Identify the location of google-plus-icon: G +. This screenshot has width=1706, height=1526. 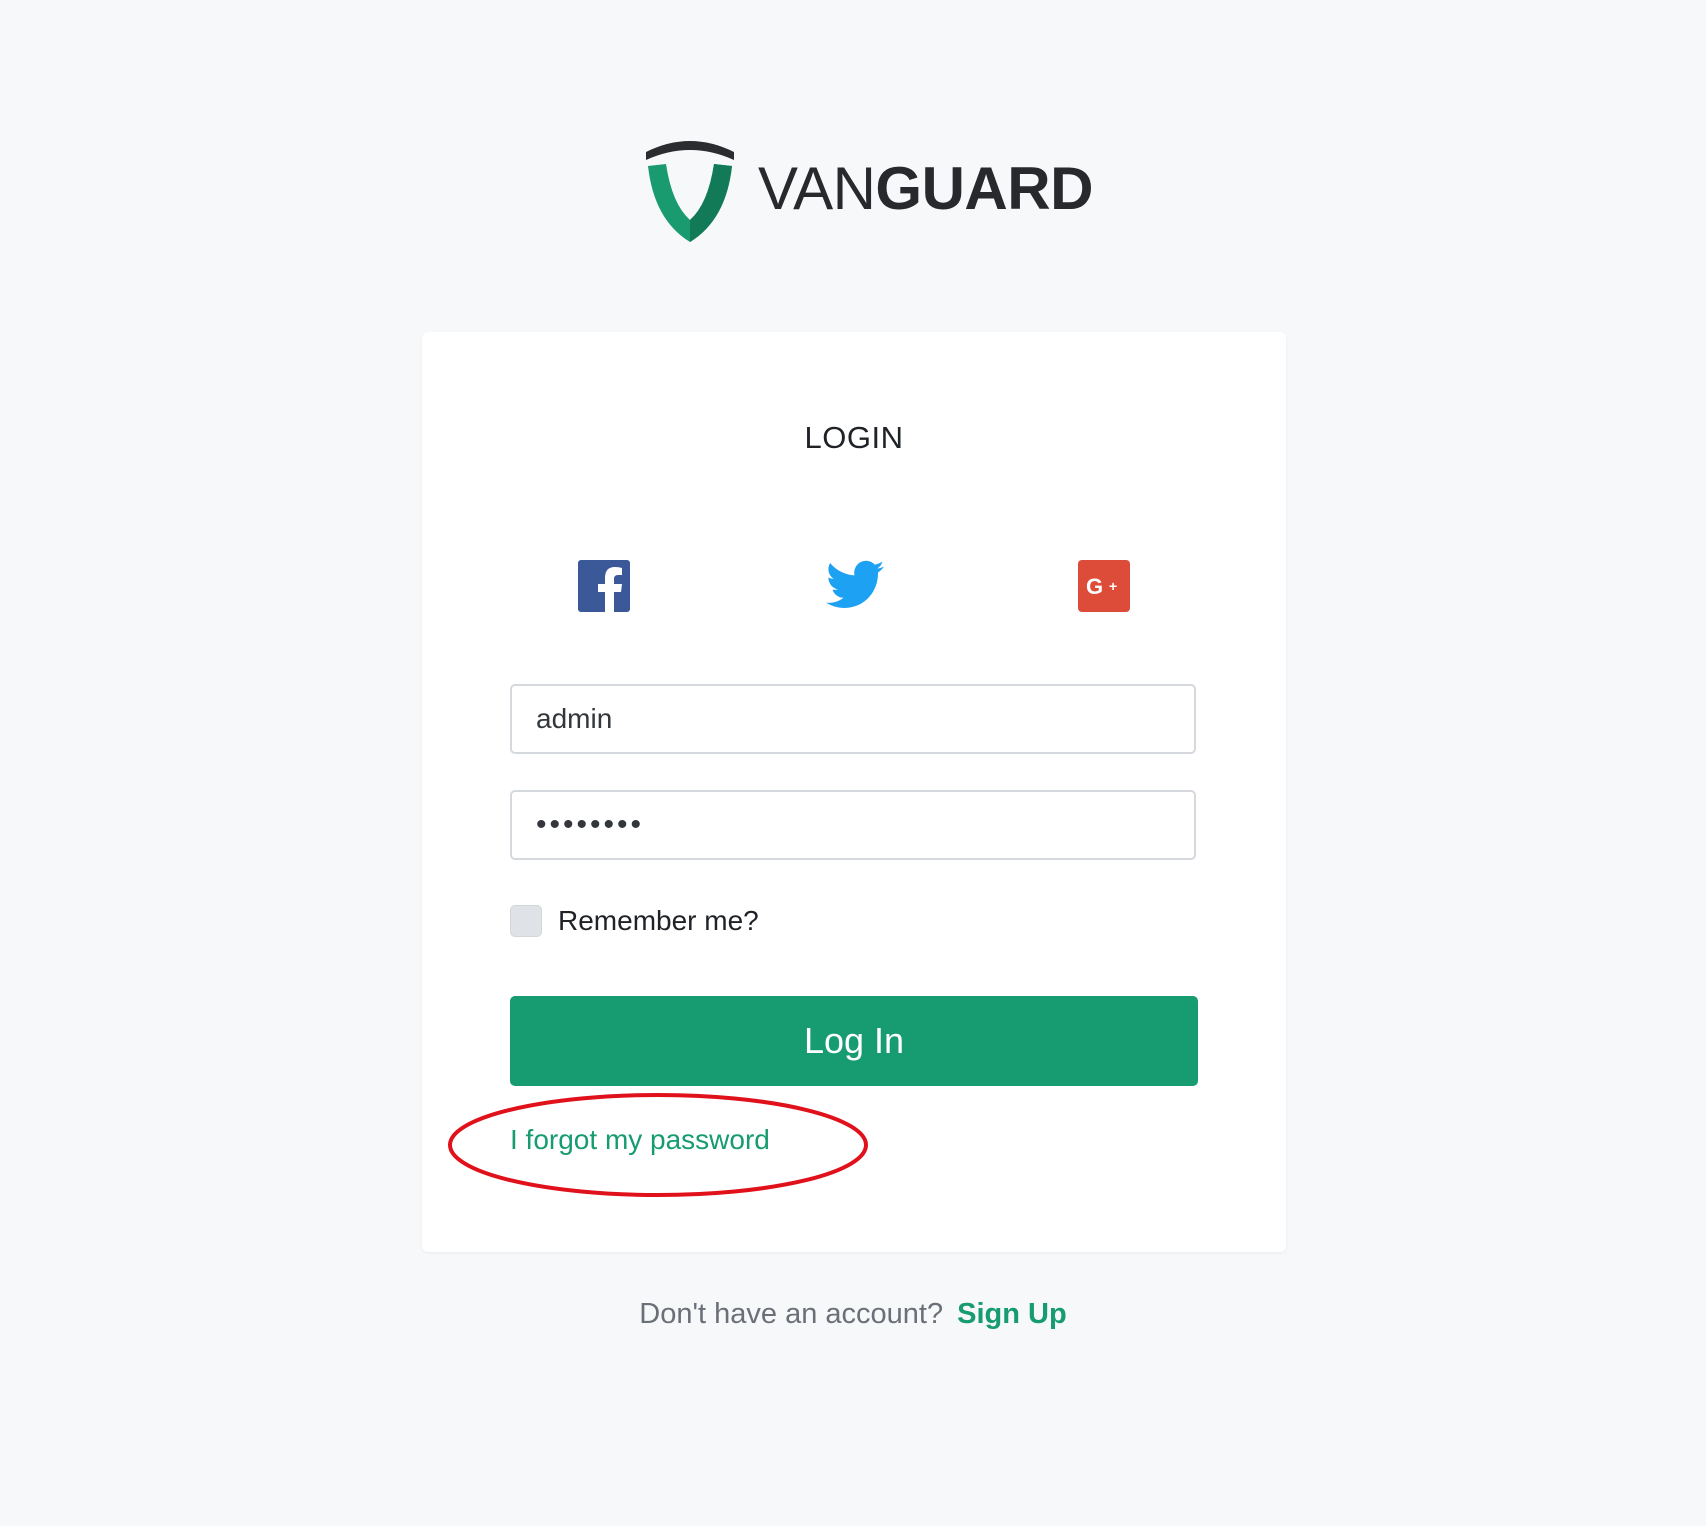
(1104, 586).